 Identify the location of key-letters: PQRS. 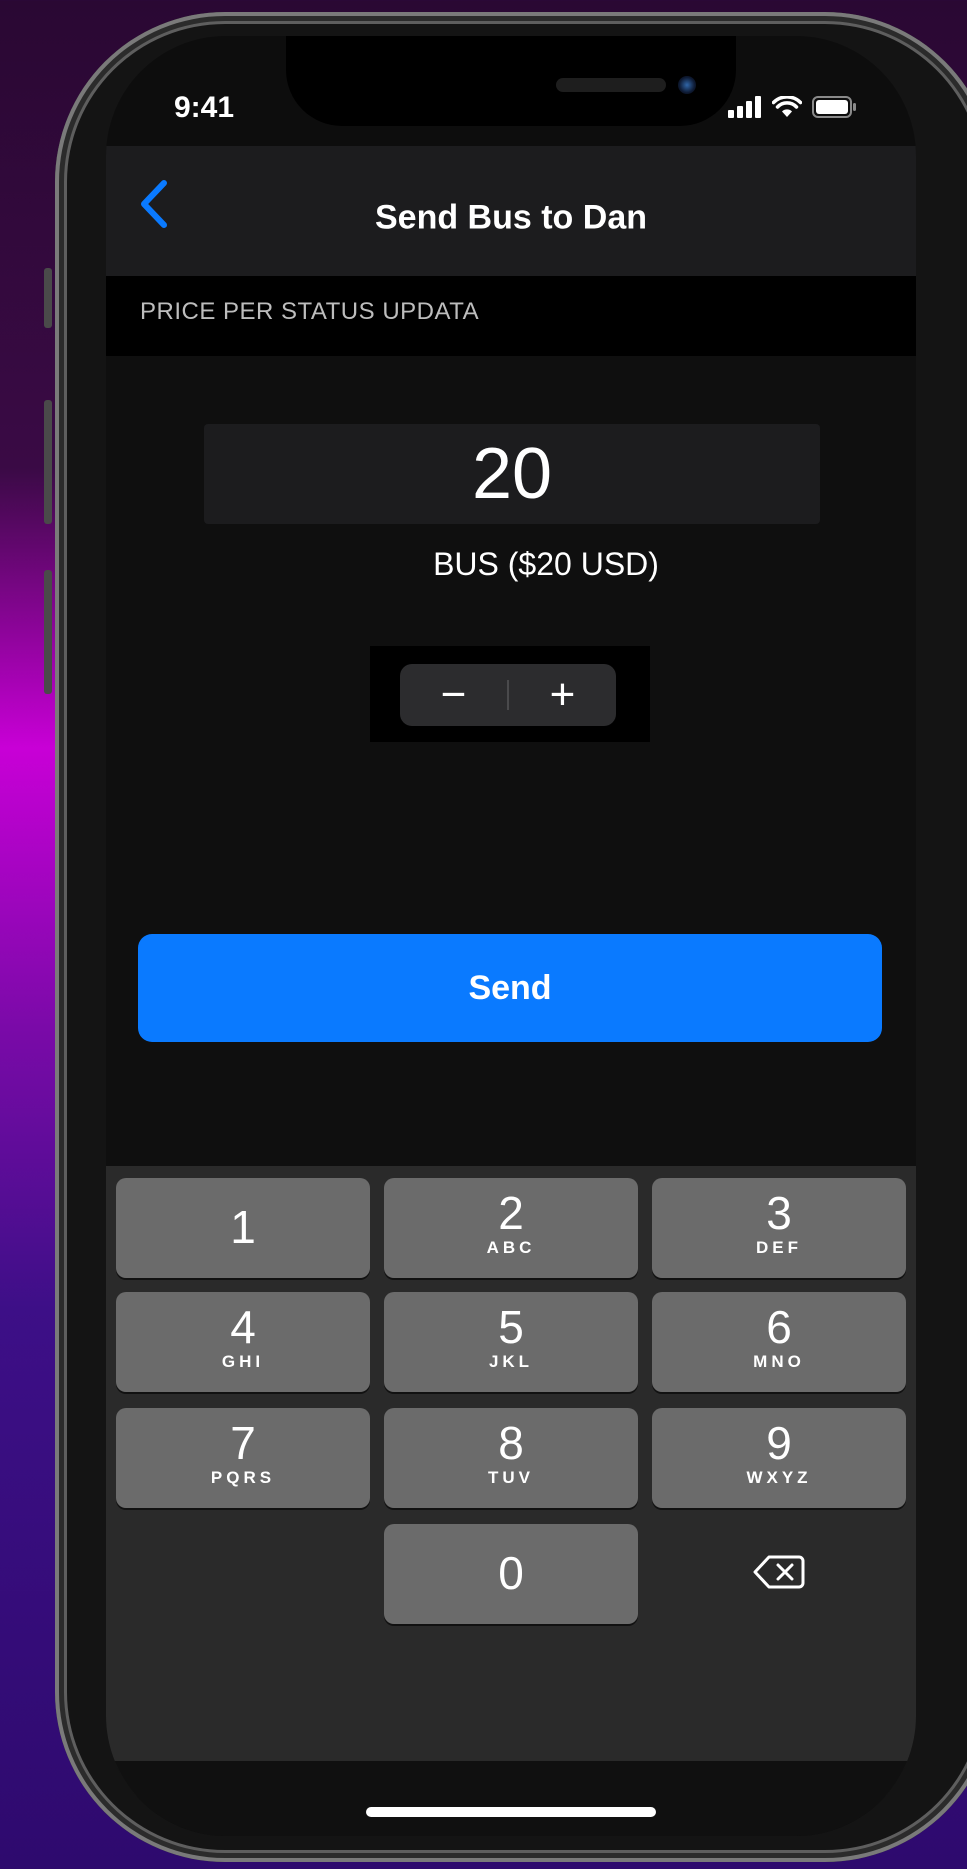
(243, 1477).